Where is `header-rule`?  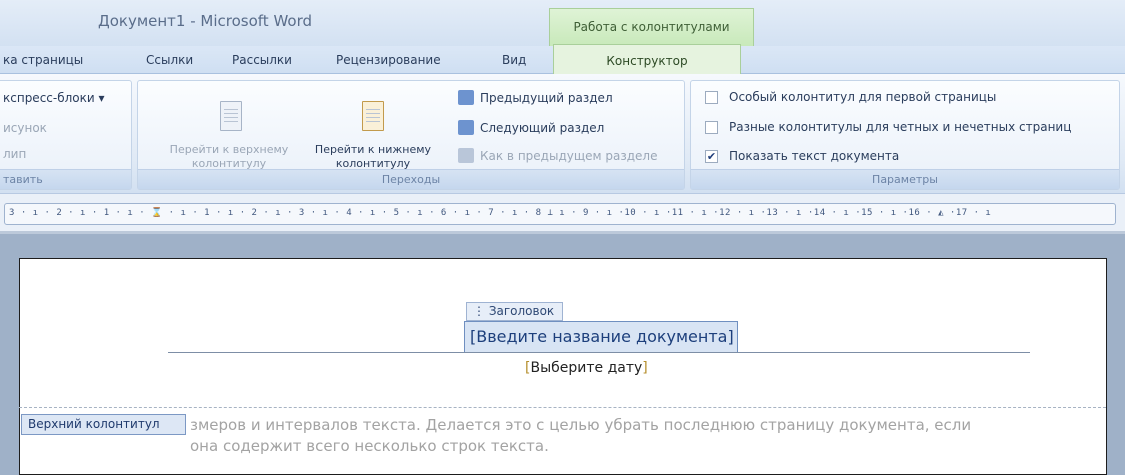 header-rule is located at coordinates (599, 352).